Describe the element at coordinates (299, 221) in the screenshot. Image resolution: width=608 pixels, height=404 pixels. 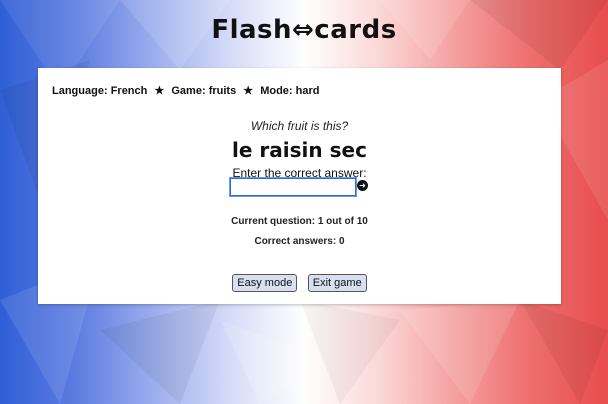
I see `current-question: Current question: 1 out of 10` at that location.